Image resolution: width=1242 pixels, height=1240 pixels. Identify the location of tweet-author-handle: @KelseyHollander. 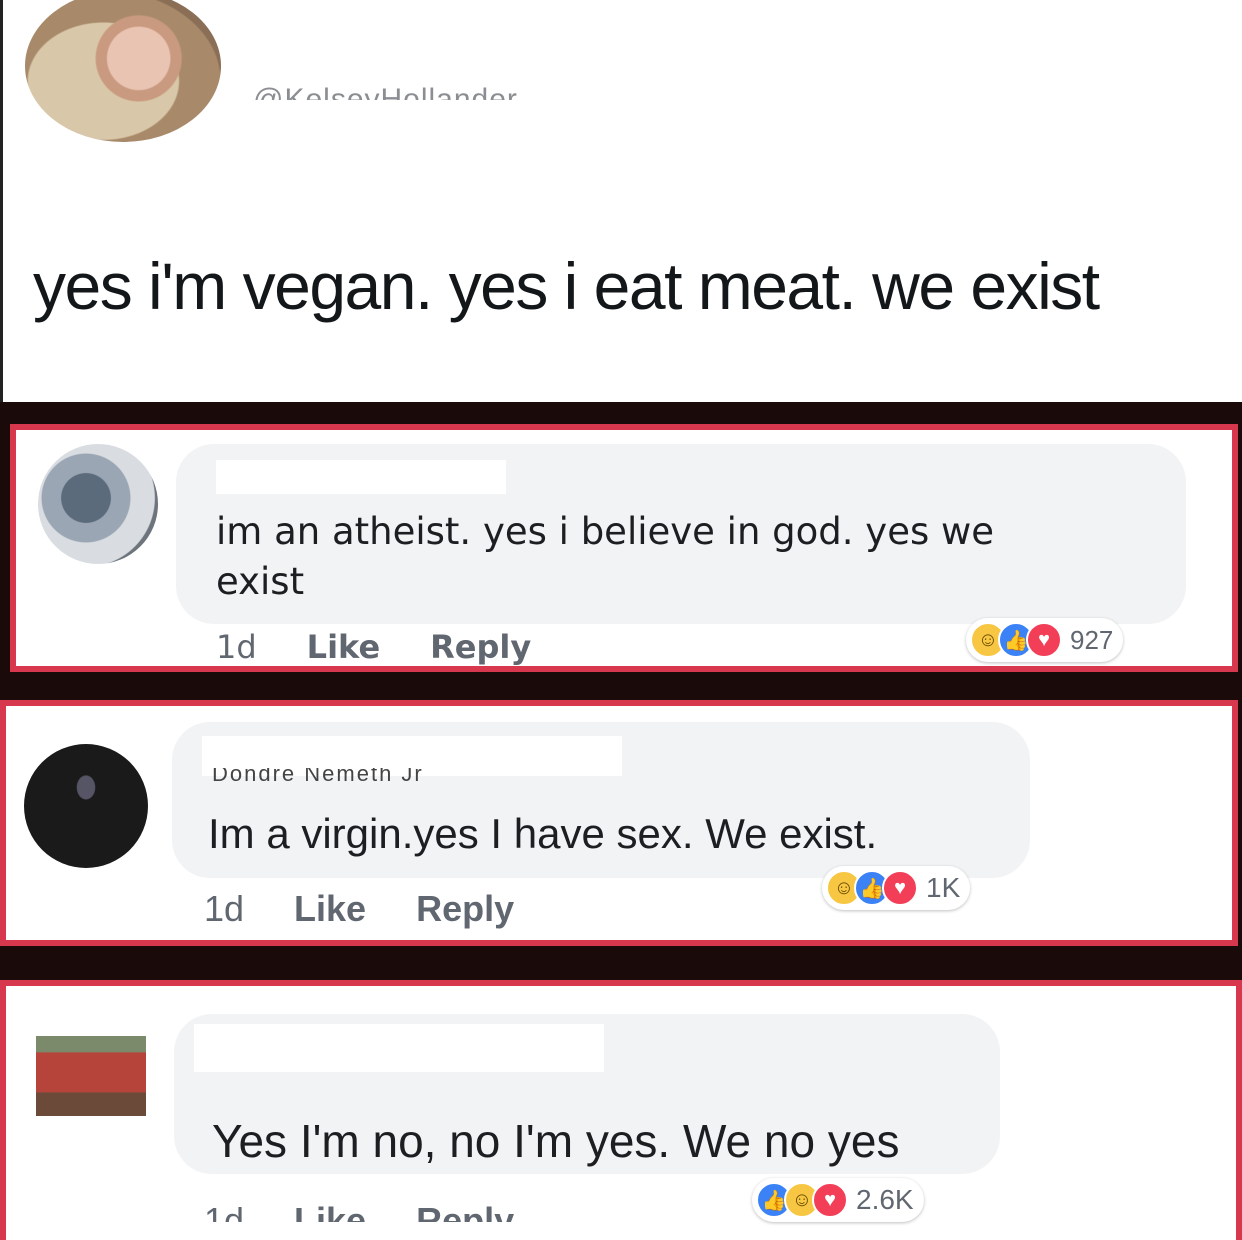
(385, 89).